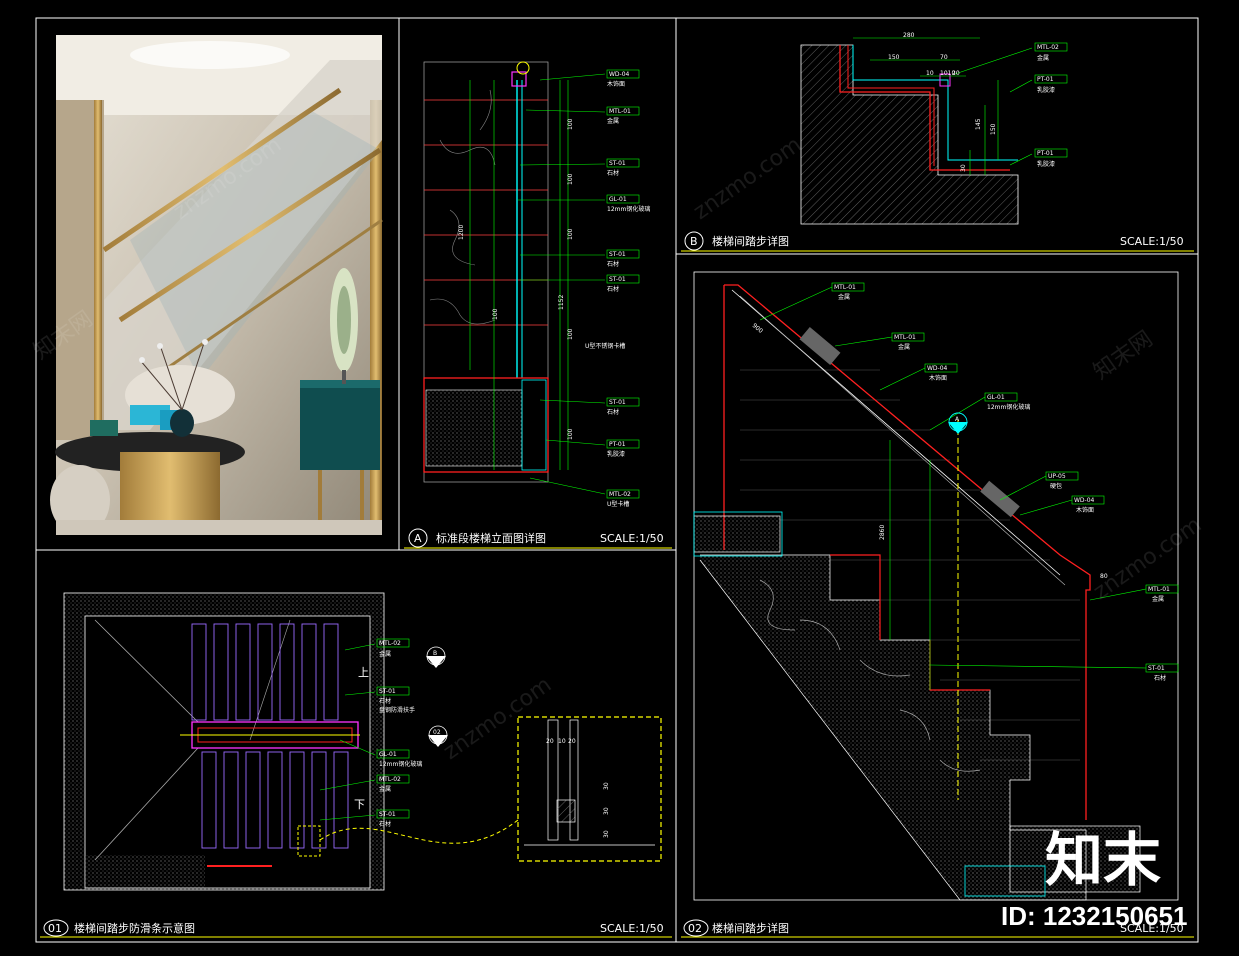 Image resolution: width=1239 pixels, height=956 pixels. Describe the element at coordinates (497, 718) in the screenshot. I see `svg-text: znzmo.com` at that location.